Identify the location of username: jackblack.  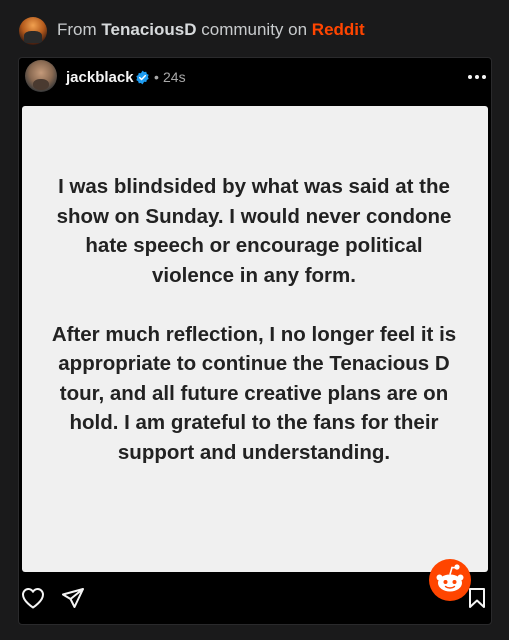
(100, 77).